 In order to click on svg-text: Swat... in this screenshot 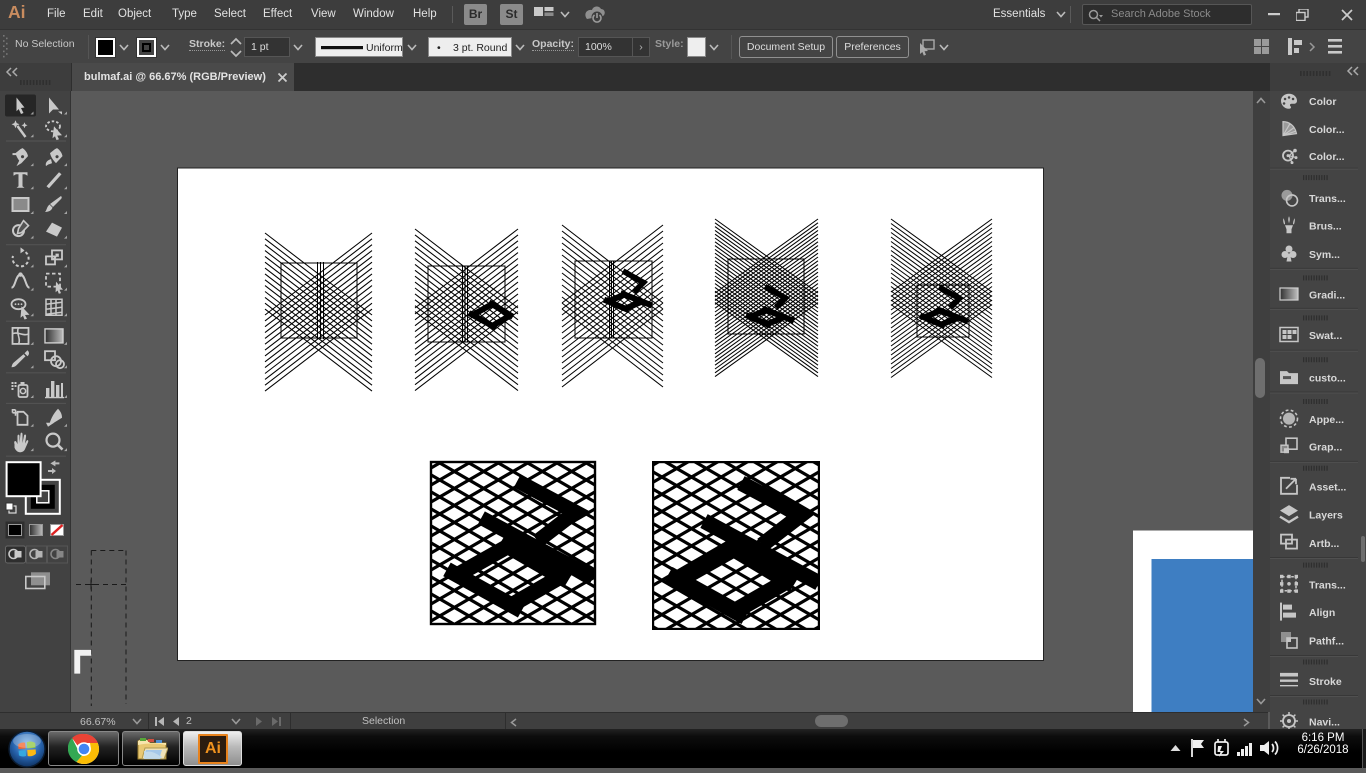, I will do `click(1325, 336)`.